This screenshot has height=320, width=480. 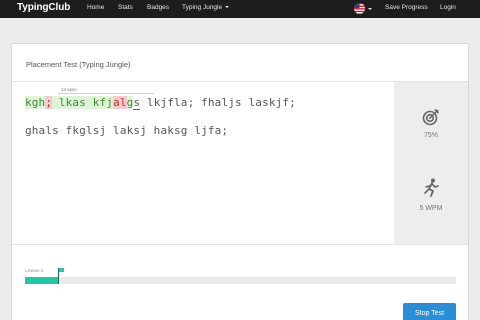 I want to click on chevron-down-icon, so click(x=227, y=7).